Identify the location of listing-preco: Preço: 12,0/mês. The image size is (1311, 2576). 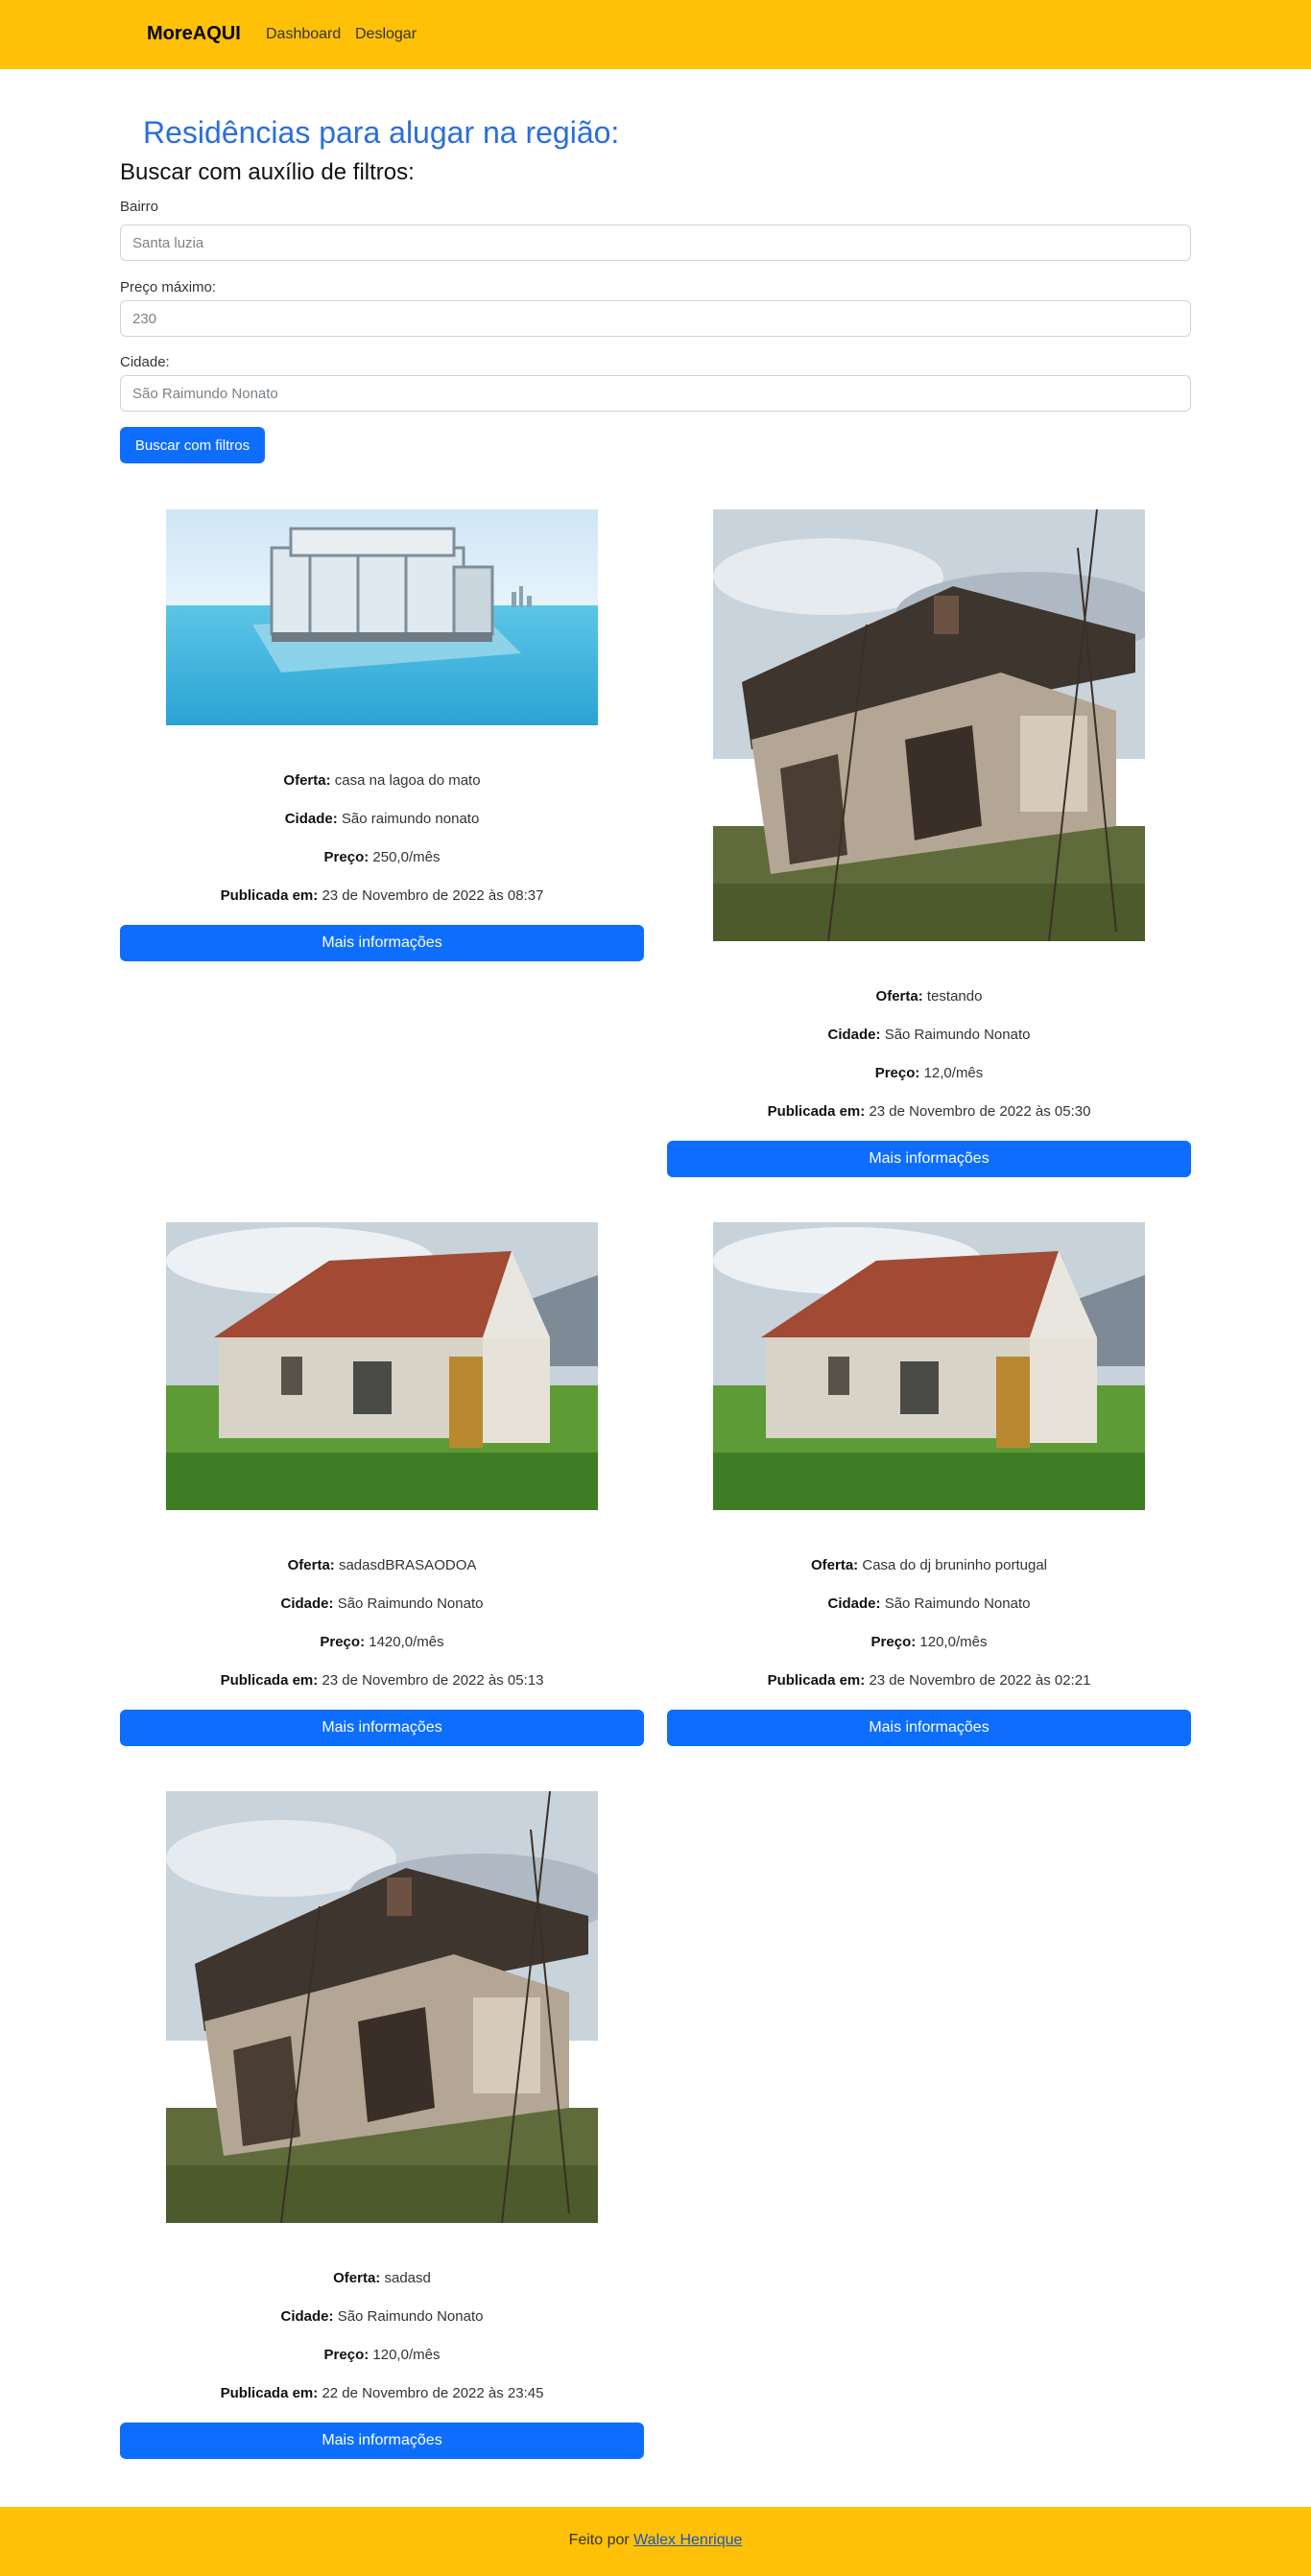
(929, 1073).